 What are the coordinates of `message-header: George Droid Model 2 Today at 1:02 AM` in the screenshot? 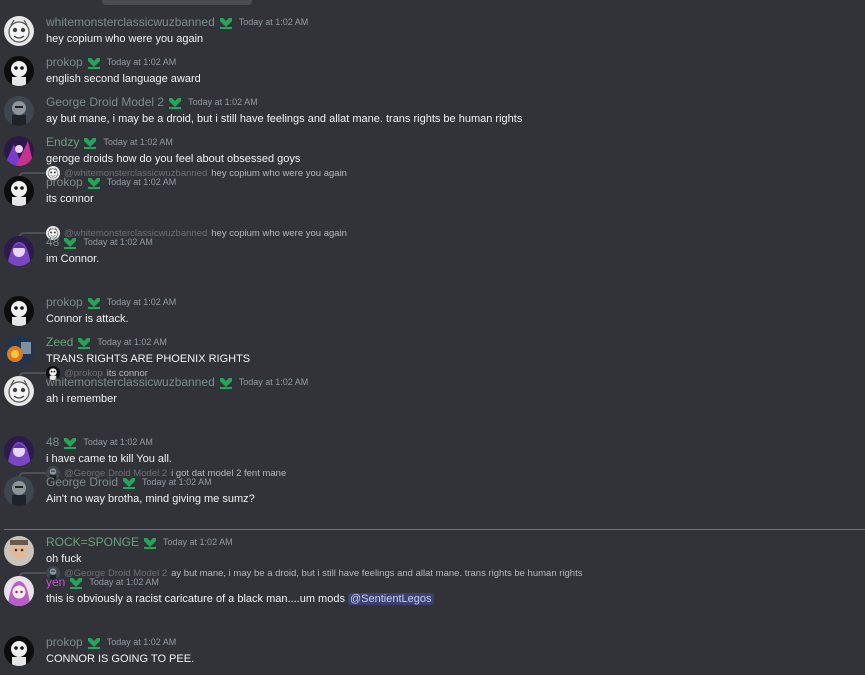 It's located at (152, 102).